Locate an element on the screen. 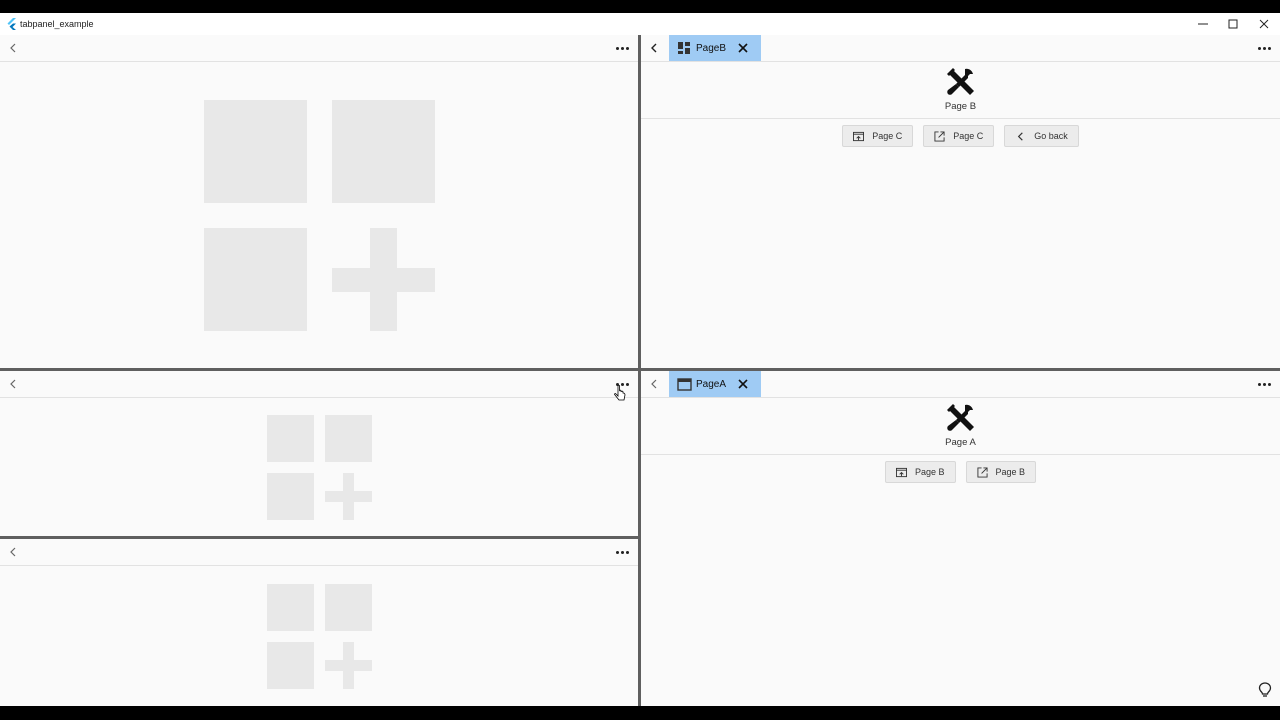 This screenshot has height=720, width=1280. tab-pagea: PageA is located at coordinates (715, 384).